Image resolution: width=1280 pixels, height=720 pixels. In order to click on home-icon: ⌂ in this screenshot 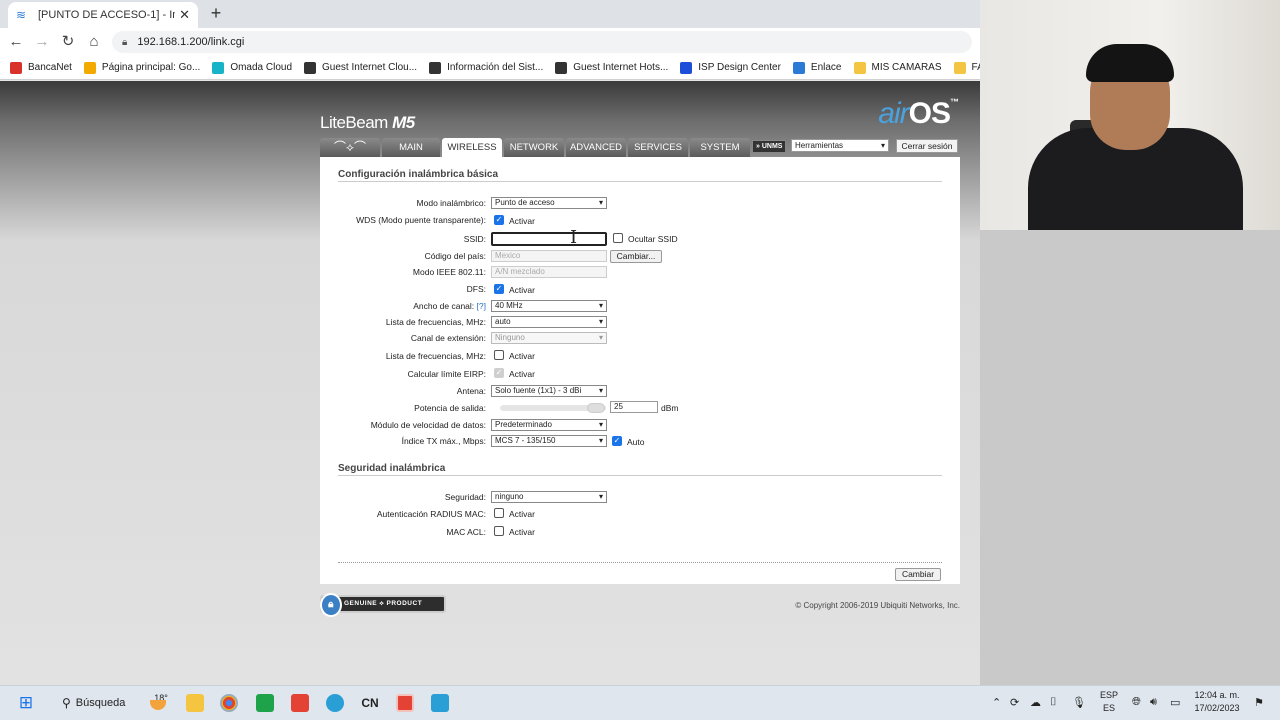, I will do `click(94, 42)`.